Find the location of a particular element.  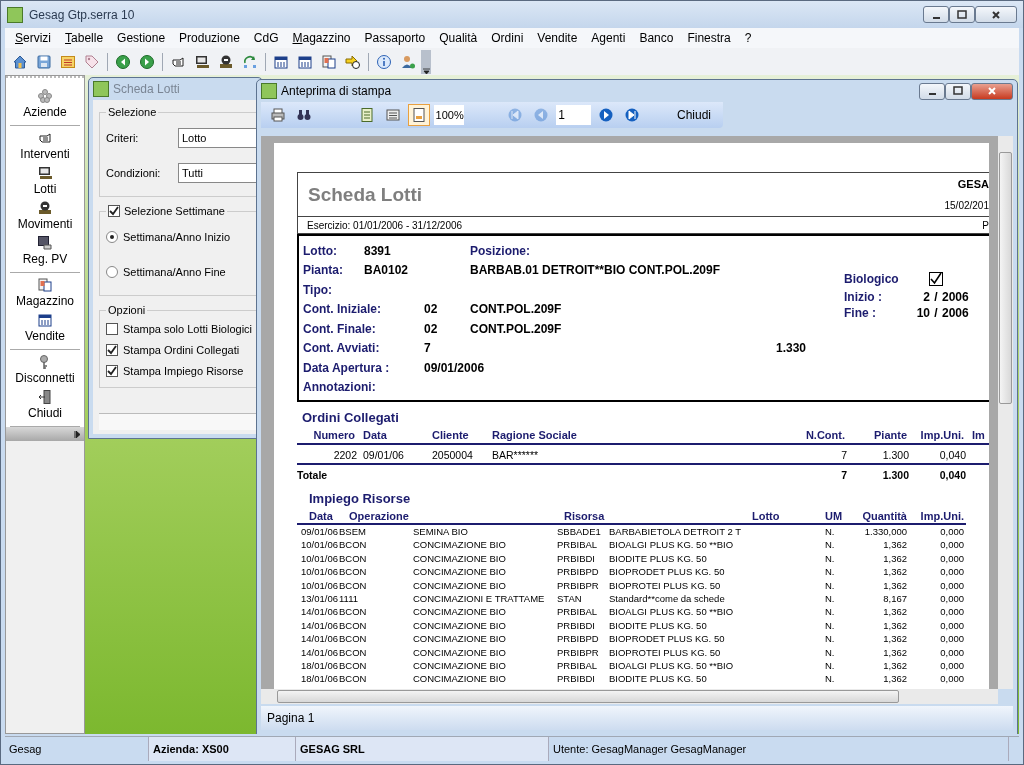

table-cell-text: 10/01/06 is located at coordinates (319, 572).